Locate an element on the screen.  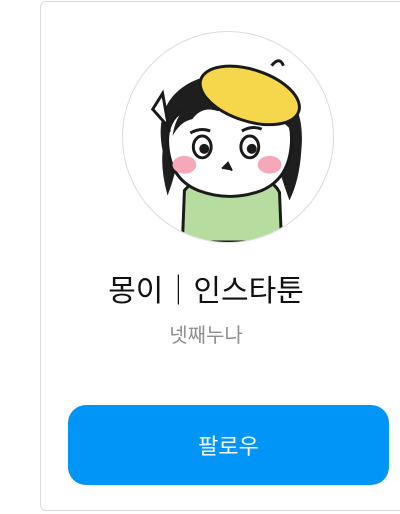
follow-button: 팔로우 is located at coordinates (228, 445).